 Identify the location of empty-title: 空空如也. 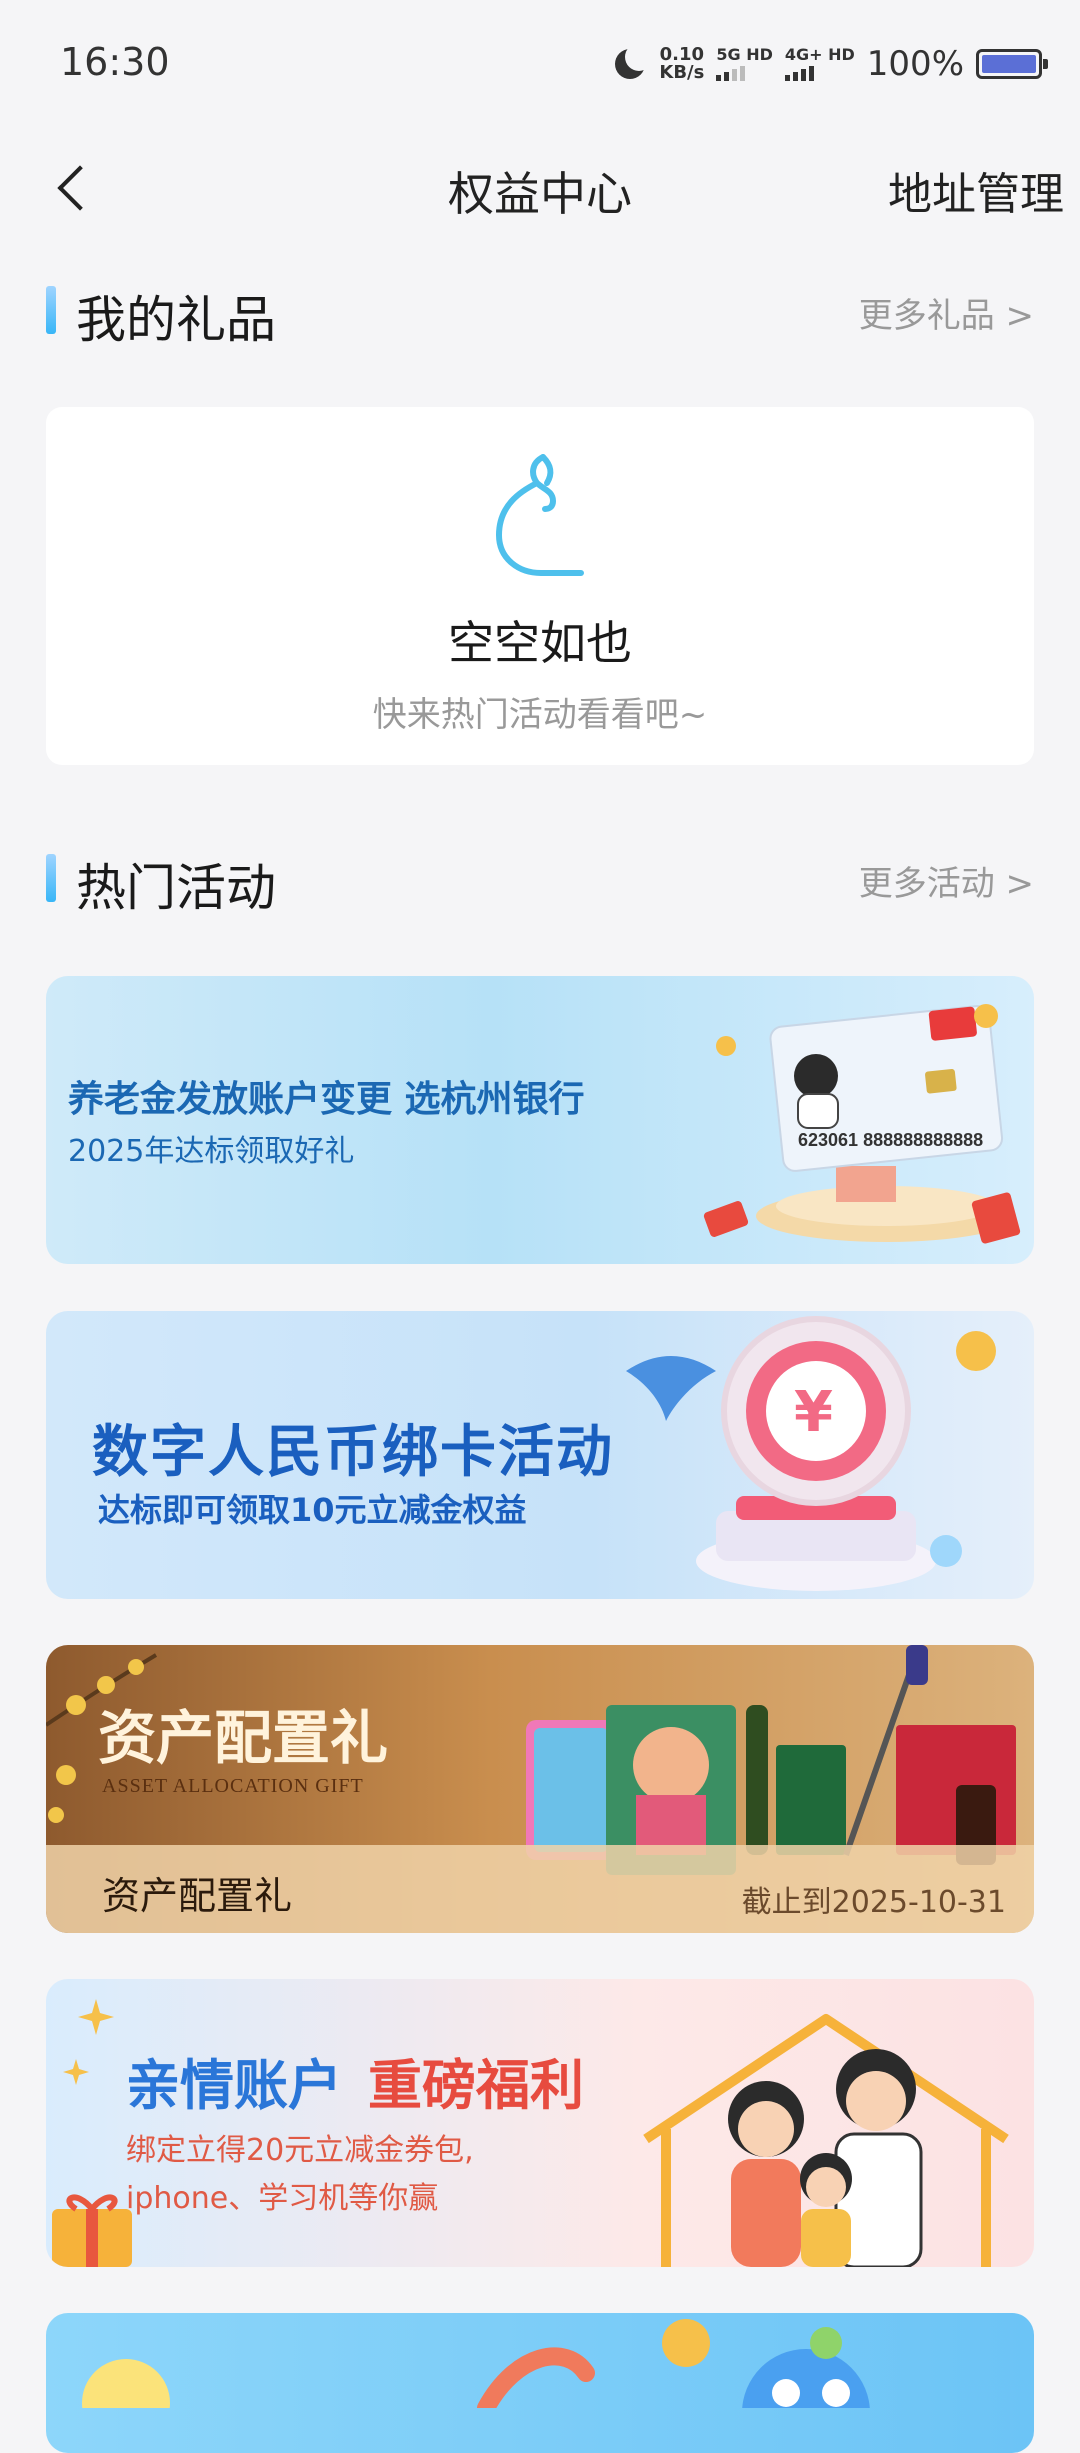
(540, 643).